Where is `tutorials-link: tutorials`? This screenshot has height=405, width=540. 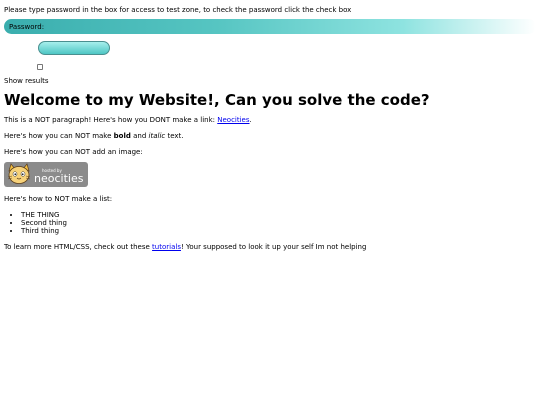
tutorials-link: tutorials is located at coordinates (166, 247).